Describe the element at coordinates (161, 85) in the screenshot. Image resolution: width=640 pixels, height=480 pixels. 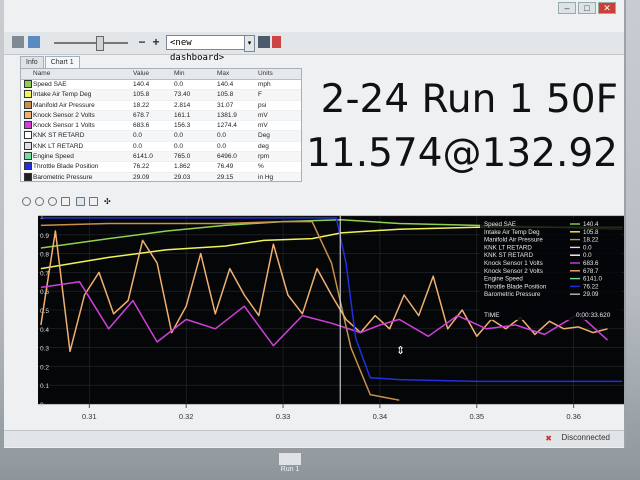
I see `grid-row: Speed SAE 140.4 0.0 140.4 mph` at that location.